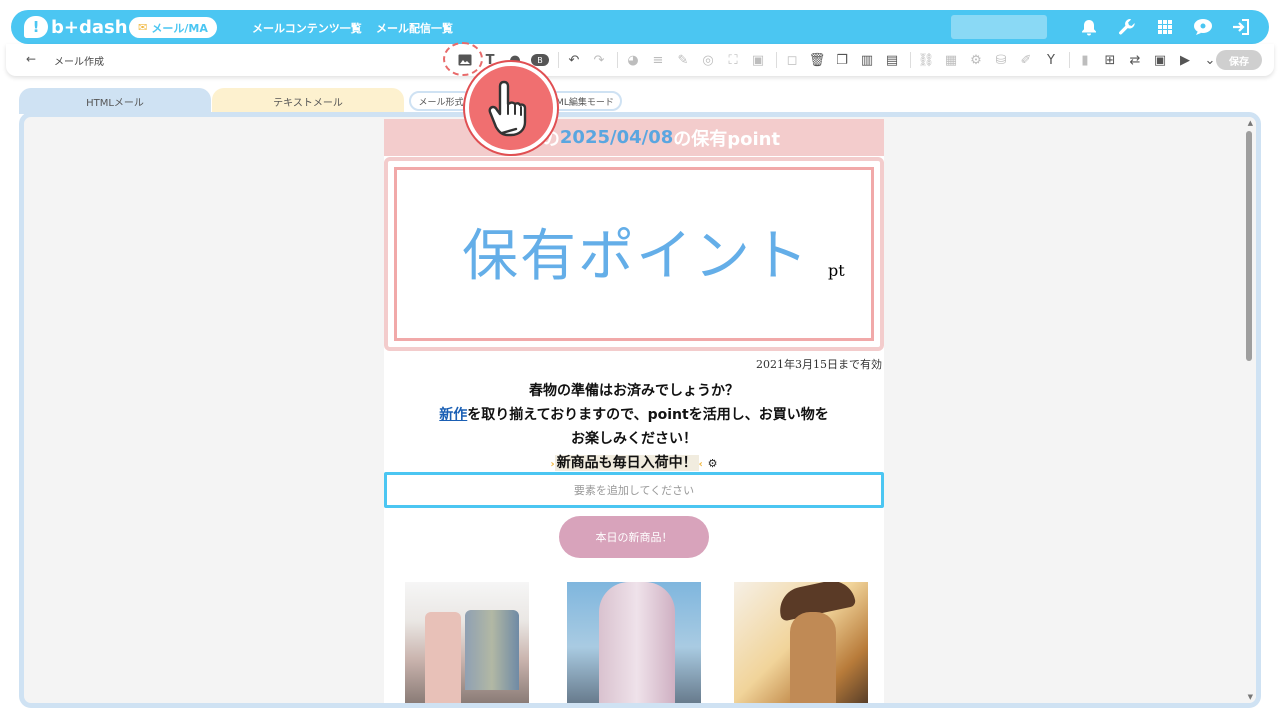 The image size is (1280, 720). What do you see at coordinates (951, 60) in the screenshot?
I see `calendar-icon: ▦` at bounding box center [951, 60].